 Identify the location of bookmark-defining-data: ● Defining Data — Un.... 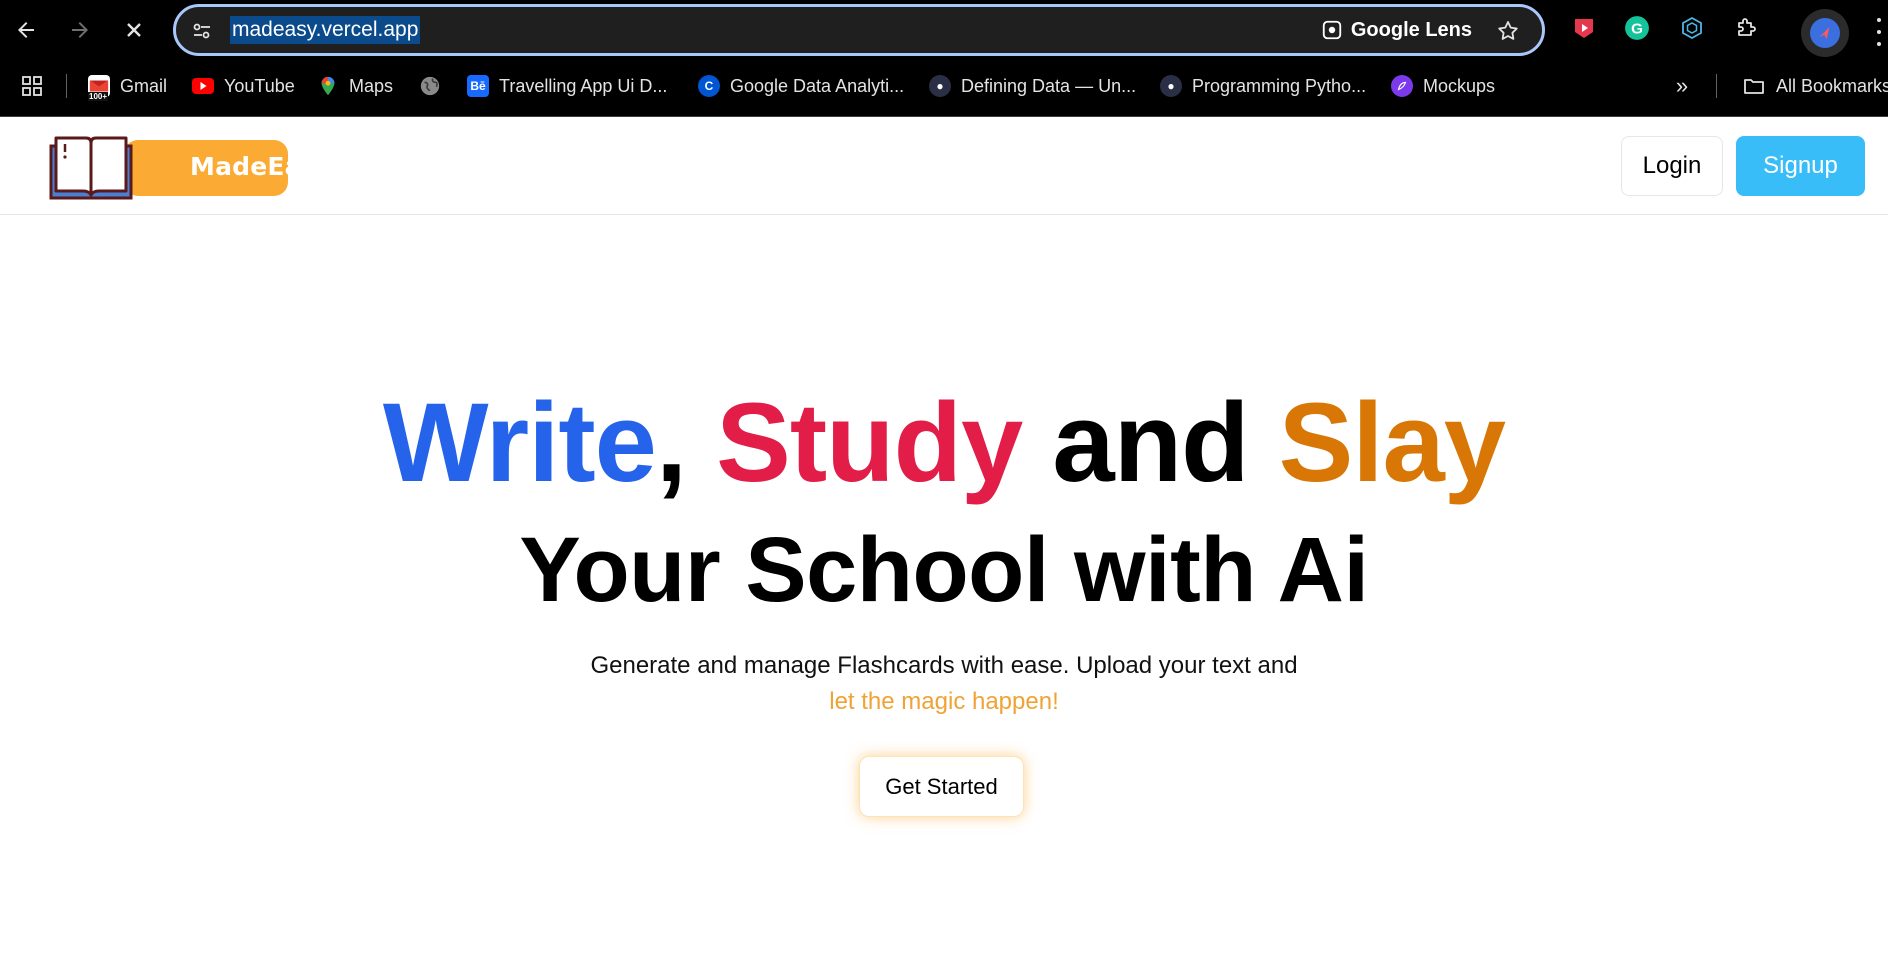
(1032, 86).